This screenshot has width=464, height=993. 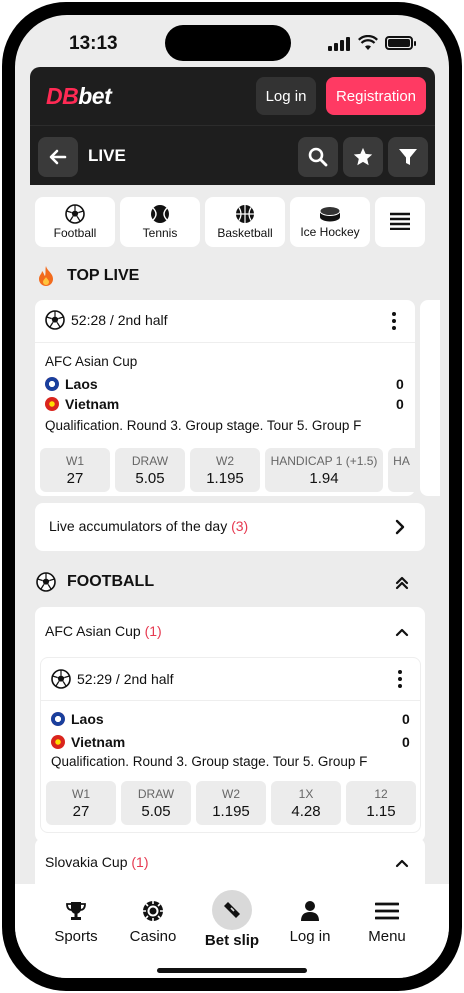 What do you see at coordinates (400, 527) in the screenshot?
I see `chevron-right-icon` at bounding box center [400, 527].